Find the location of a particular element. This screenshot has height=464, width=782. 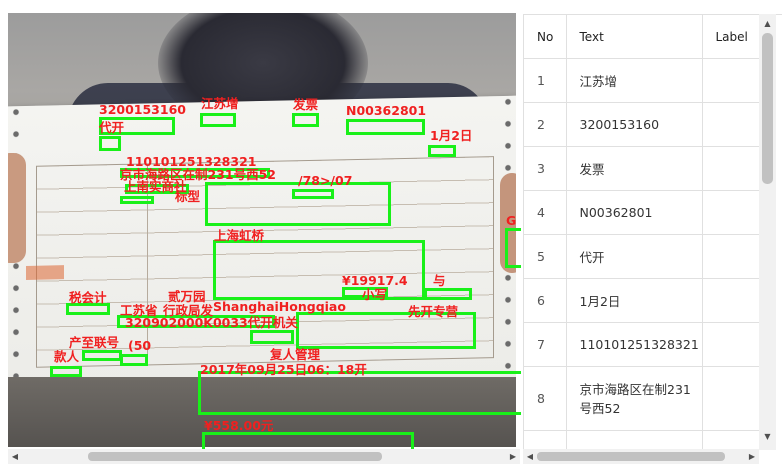

detection-label: 与 is located at coordinates (439, 280).